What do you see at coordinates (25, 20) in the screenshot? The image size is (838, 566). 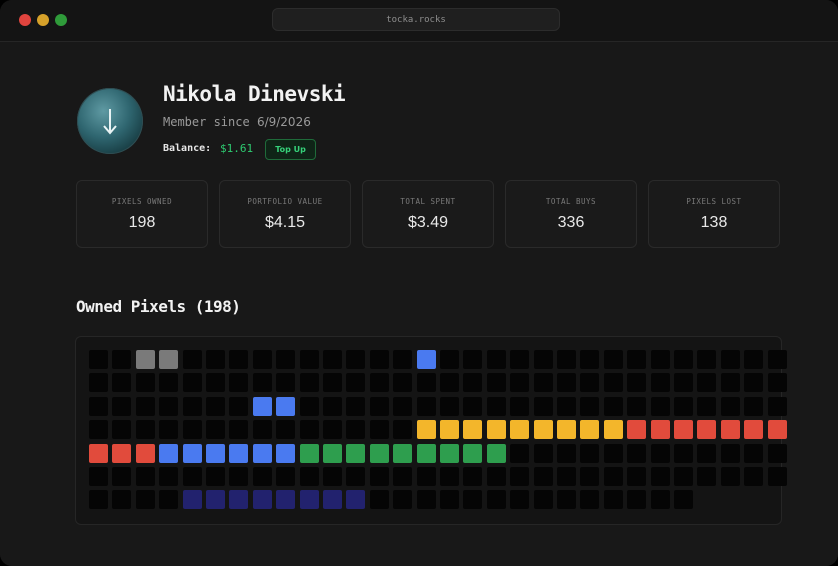 I see `close-window-button` at bounding box center [25, 20].